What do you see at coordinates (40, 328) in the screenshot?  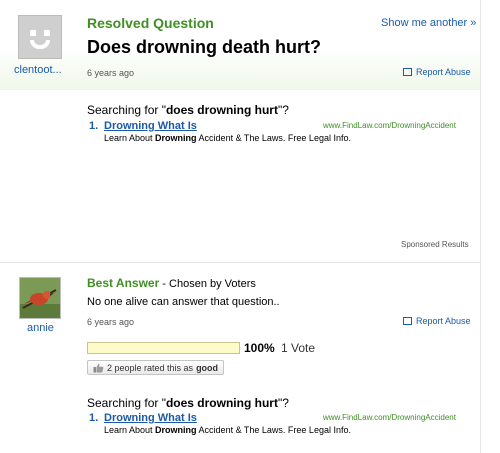 I see `answerer-name-link: annie` at bounding box center [40, 328].